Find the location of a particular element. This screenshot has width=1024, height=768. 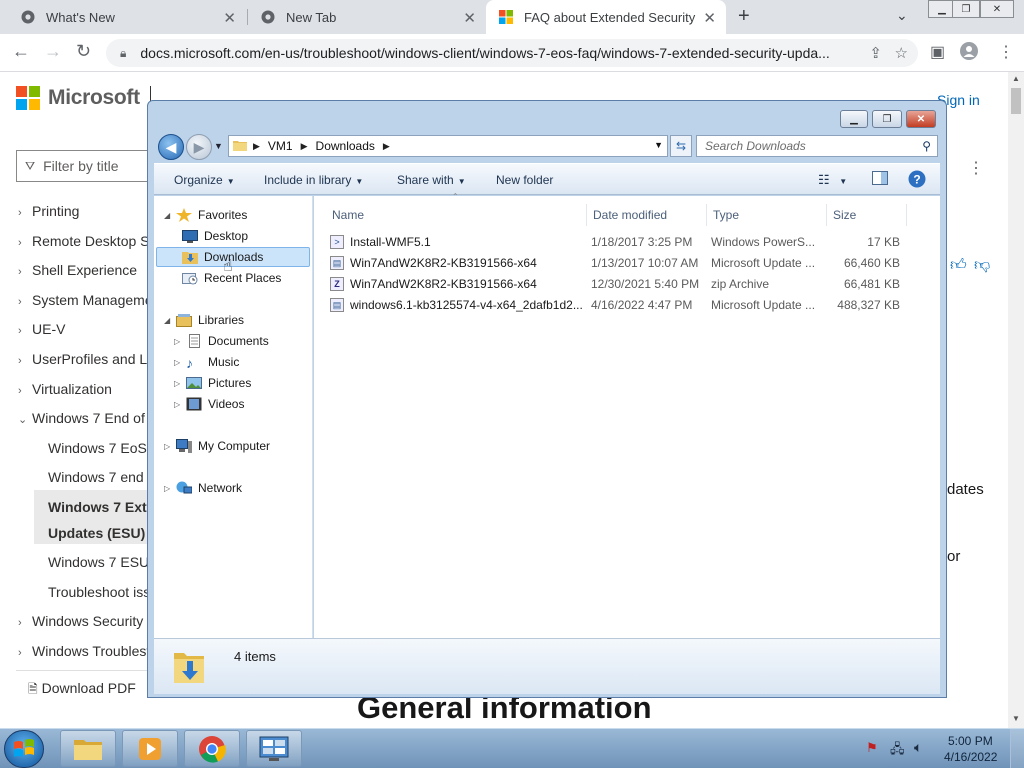

new-tab-plus-icon: + is located at coordinates (744, 16).